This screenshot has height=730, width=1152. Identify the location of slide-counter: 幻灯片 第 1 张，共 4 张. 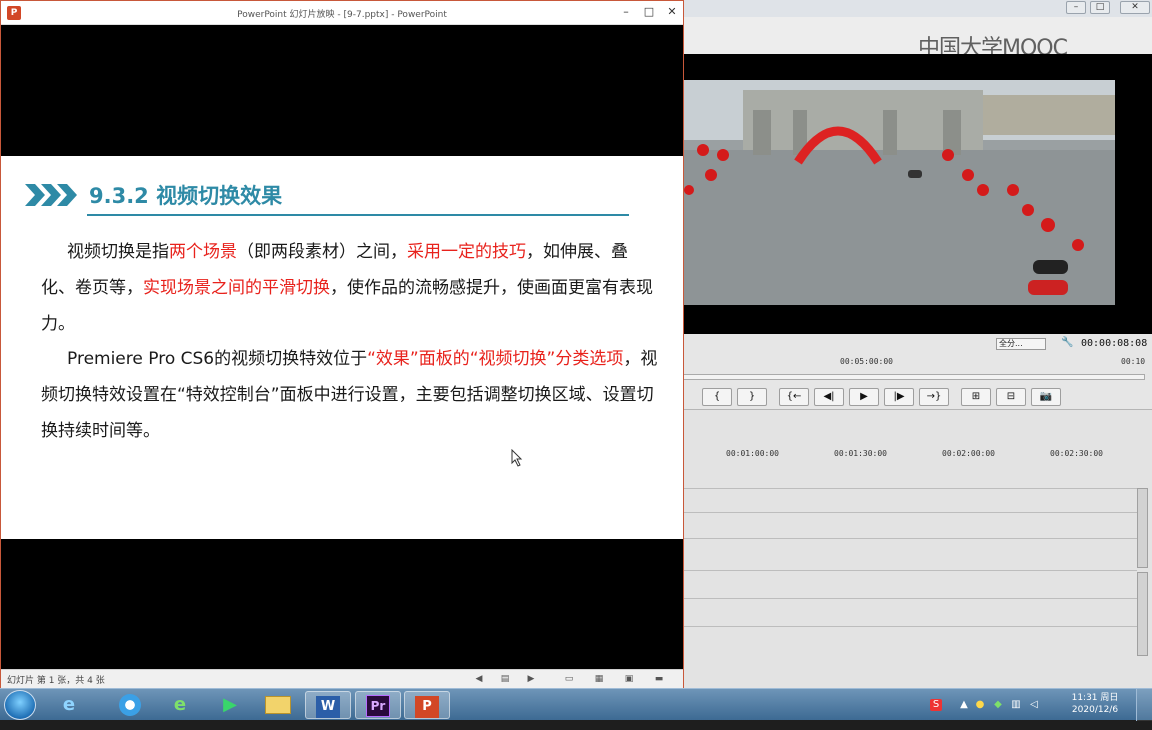
(56, 681).